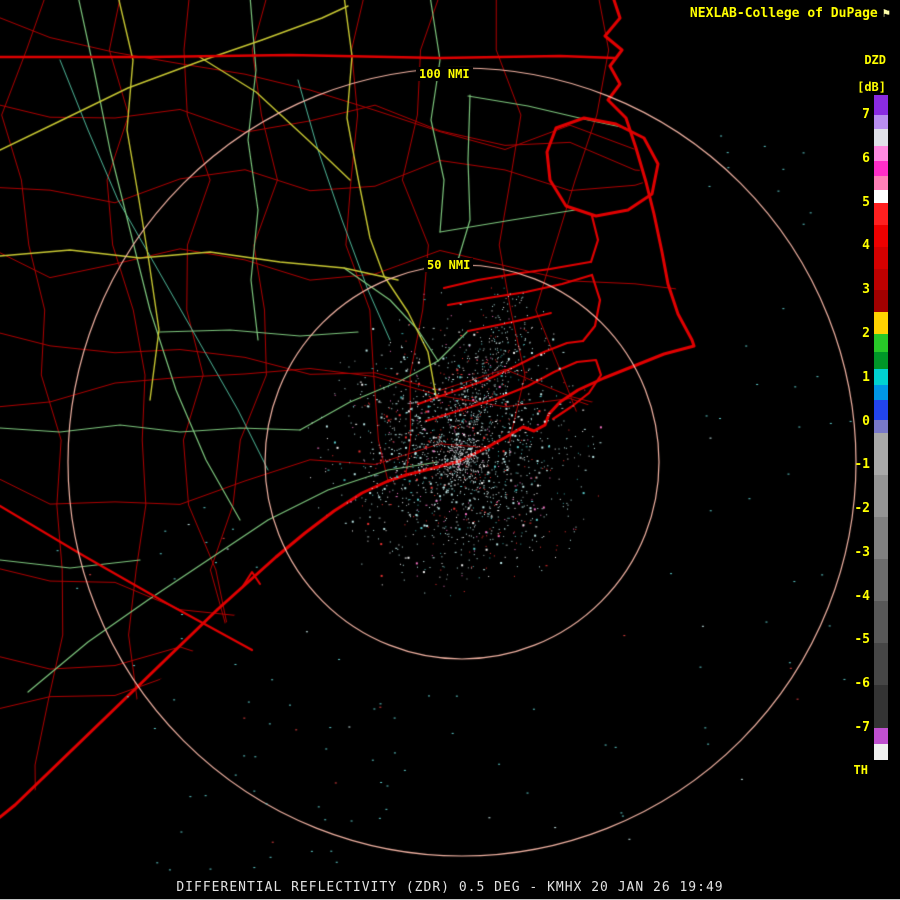 This screenshot has height=900, width=900. I want to click on range-ring-label-50nmi: 50 NMI, so click(449, 265).